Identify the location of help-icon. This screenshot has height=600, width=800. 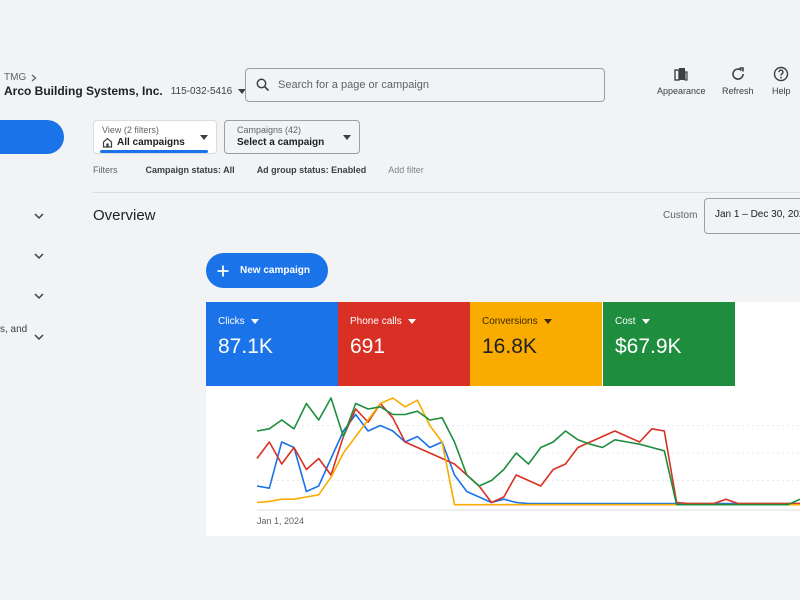
(781, 74).